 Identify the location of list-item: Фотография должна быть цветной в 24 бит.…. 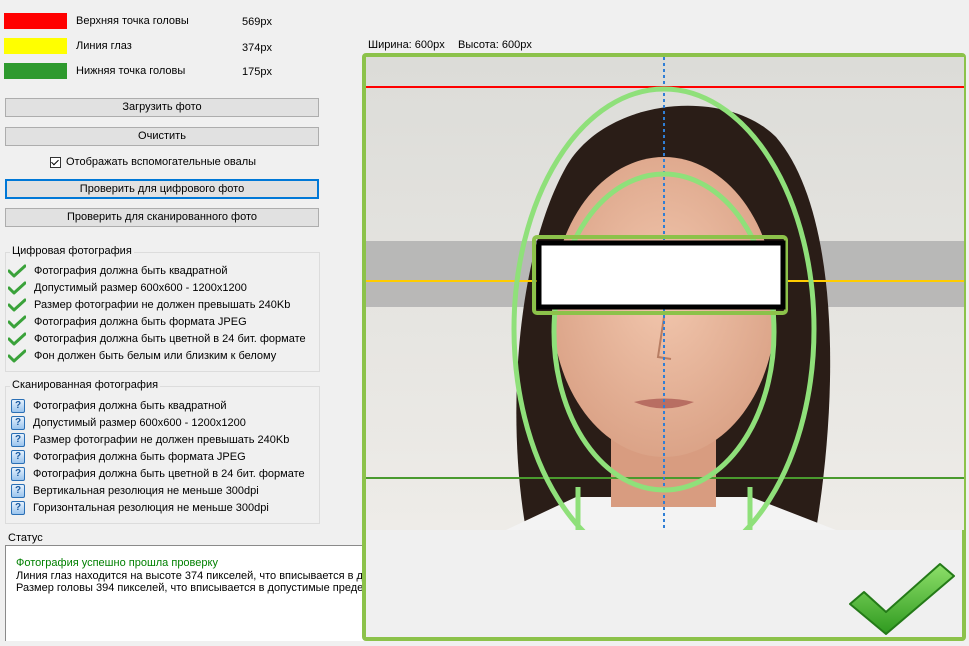
(157, 339).